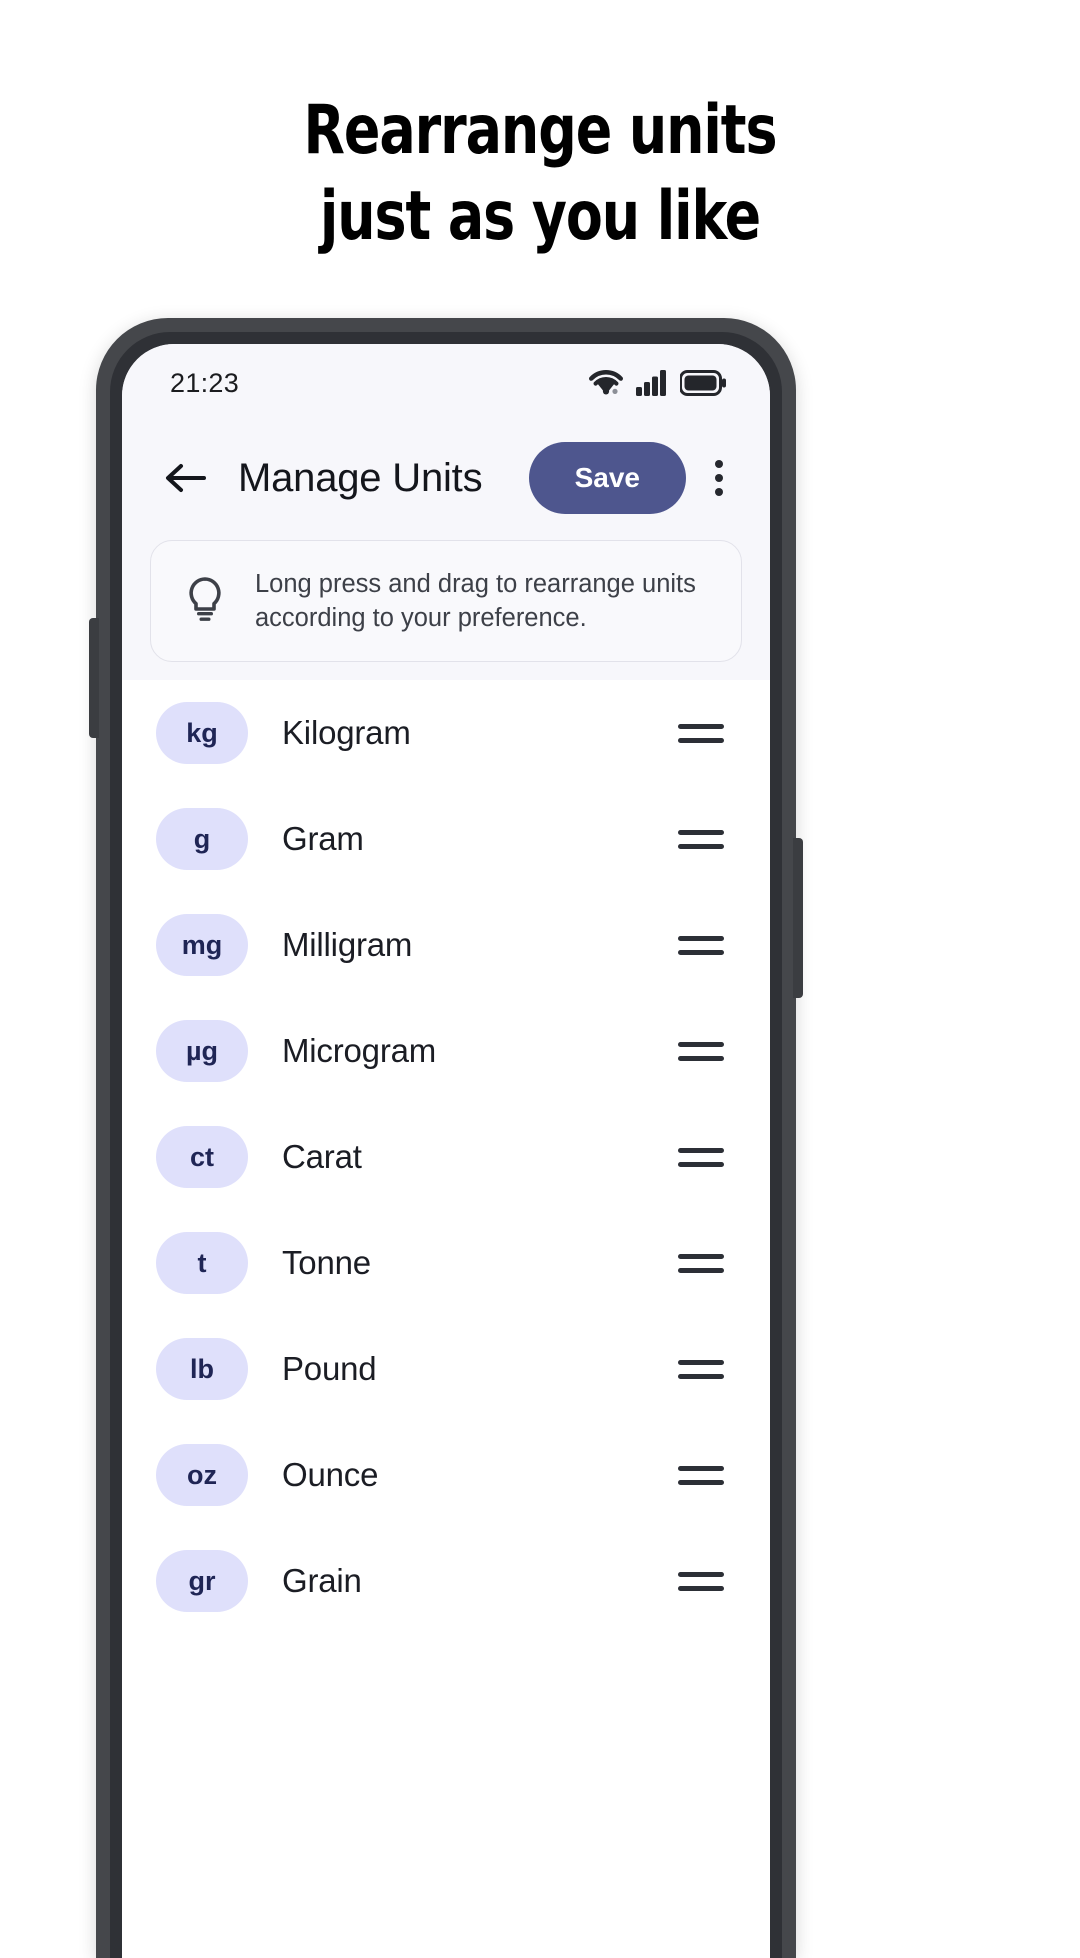 The width and height of the screenshot is (1080, 1958). I want to click on list-item: g Gram, so click(446, 839).